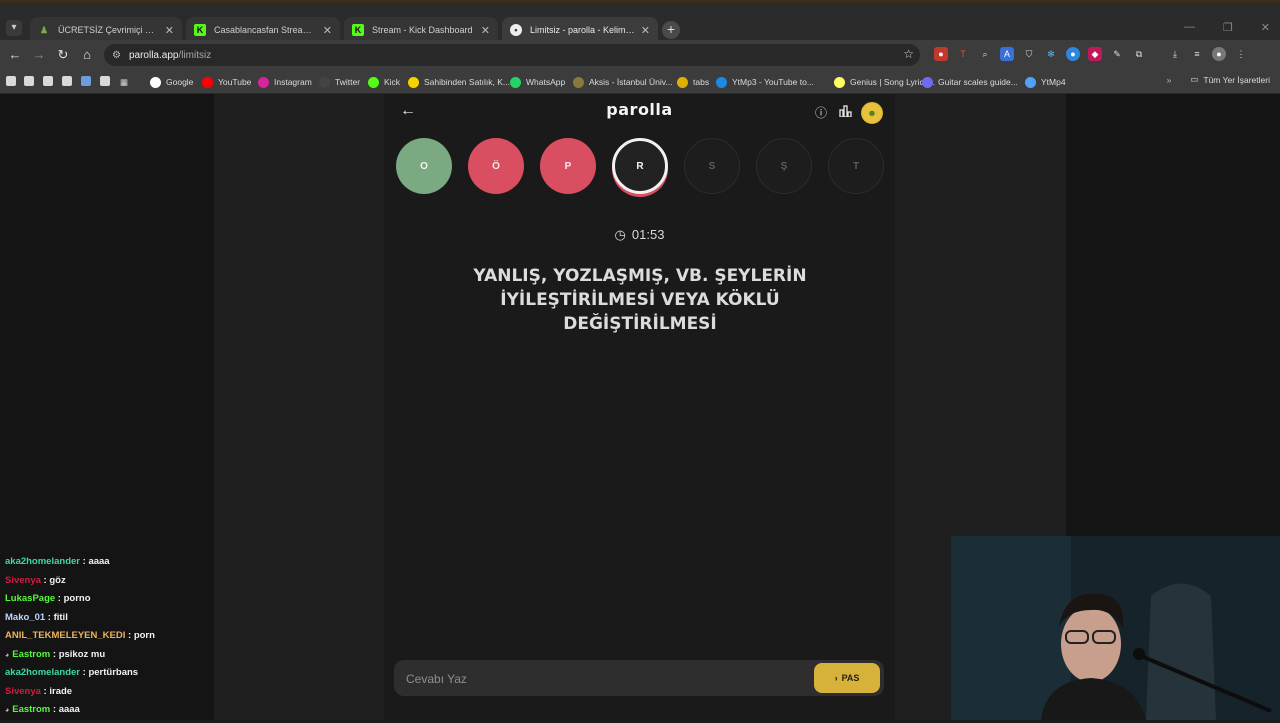  What do you see at coordinates (63, 55) in the screenshot?
I see `reload-icon: ↻` at bounding box center [63, 55].